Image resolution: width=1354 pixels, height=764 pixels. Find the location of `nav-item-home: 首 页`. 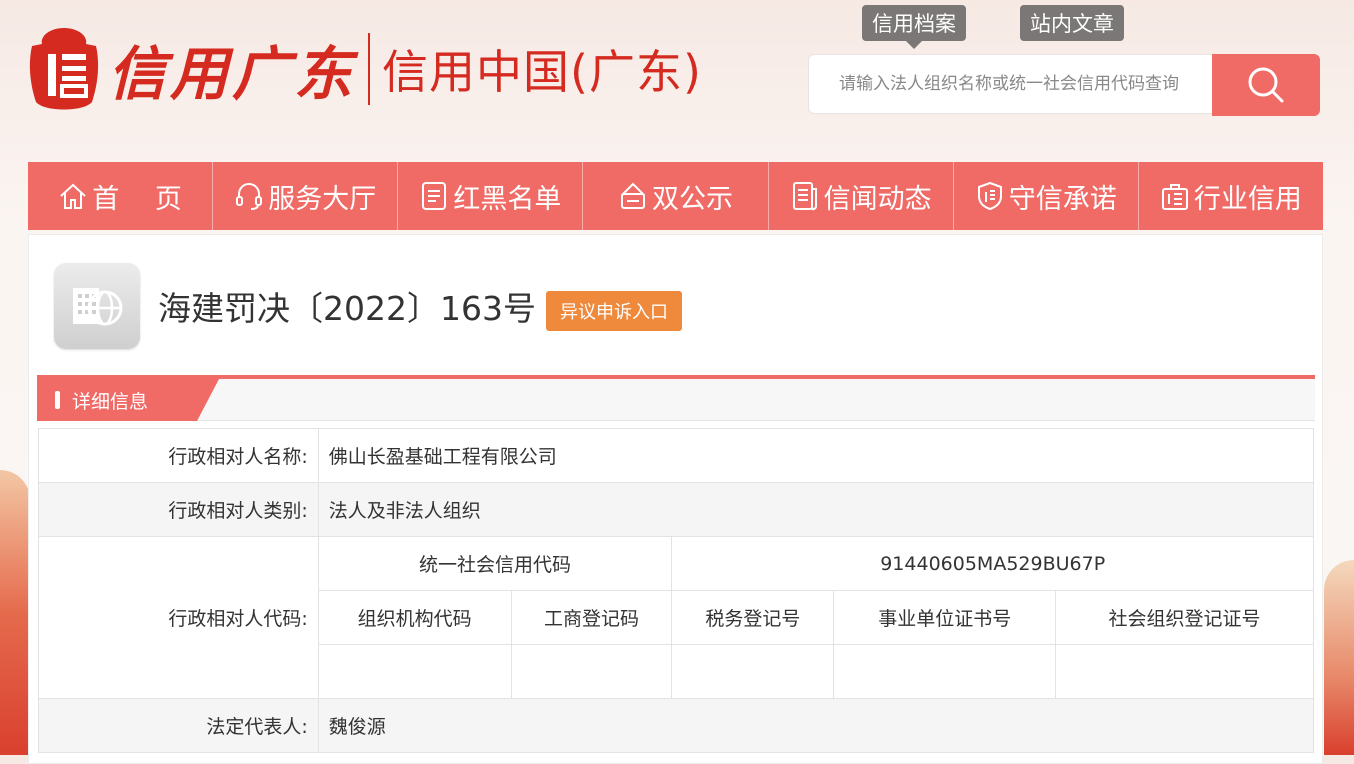

nav-item-home: 首 页 is located at coordinates (121, 196).